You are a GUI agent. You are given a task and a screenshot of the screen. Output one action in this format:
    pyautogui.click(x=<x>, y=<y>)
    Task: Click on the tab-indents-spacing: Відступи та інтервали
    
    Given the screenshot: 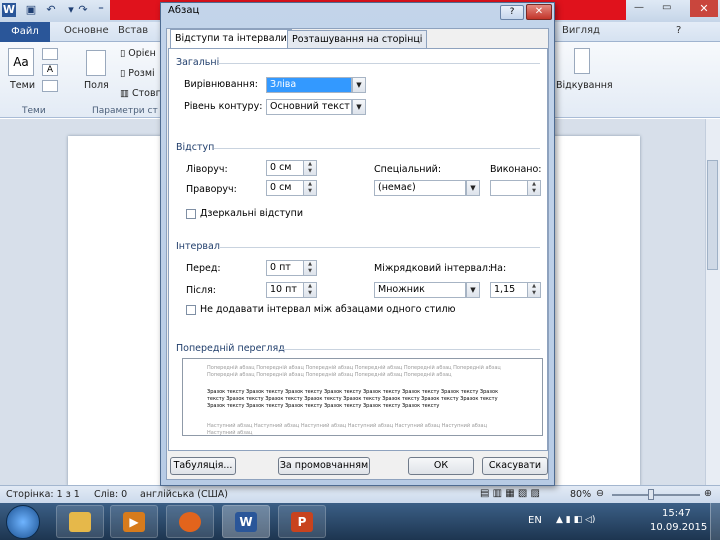 What is the action you would take?
    pyautogui.click(x=231, y=39)
    